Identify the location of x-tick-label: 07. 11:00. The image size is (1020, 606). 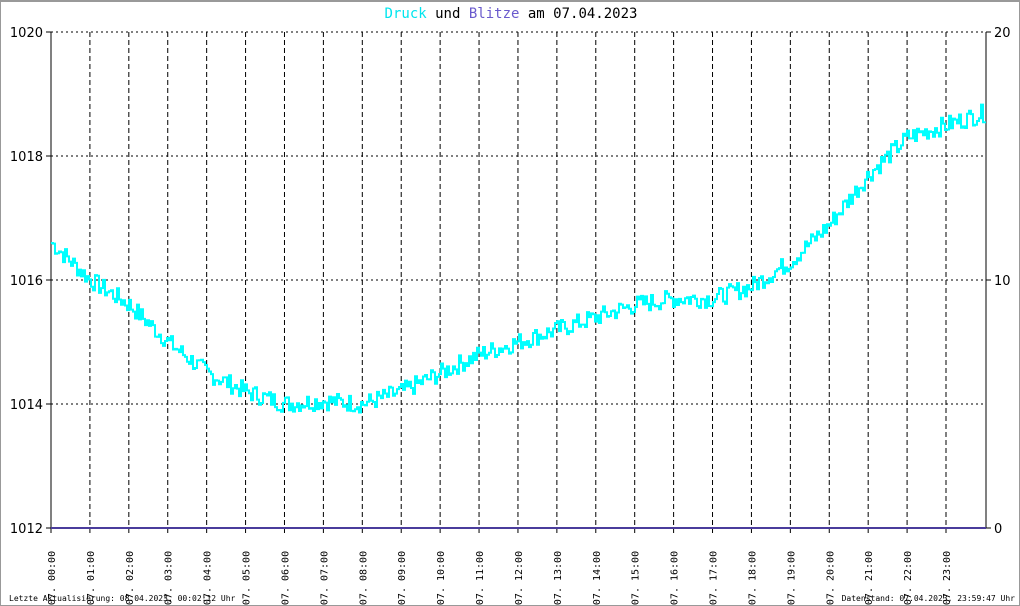
(480, 578).